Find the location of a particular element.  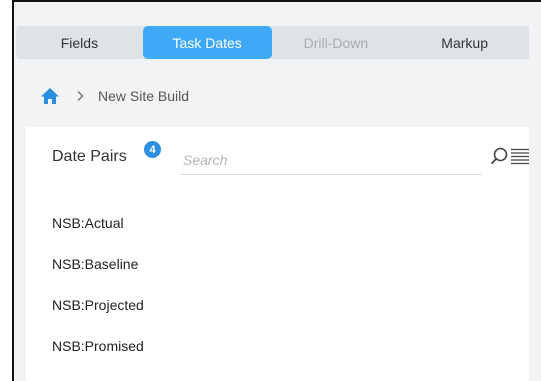

panel-header: Date Pairs 4 is located at coordinates (277, 152).